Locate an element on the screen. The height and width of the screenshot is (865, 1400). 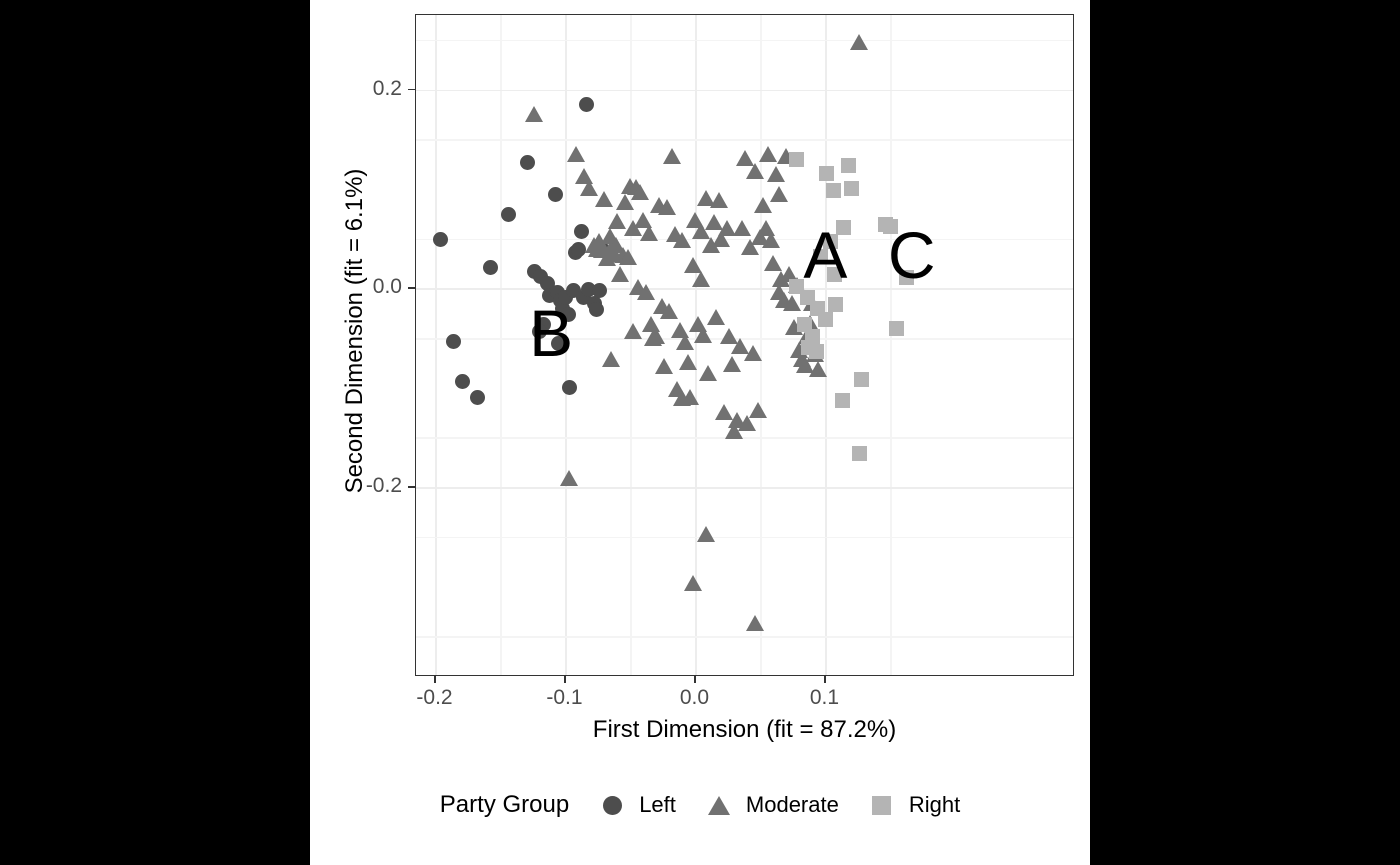
triangle-marker-icon is located at coordinates (719, 805).